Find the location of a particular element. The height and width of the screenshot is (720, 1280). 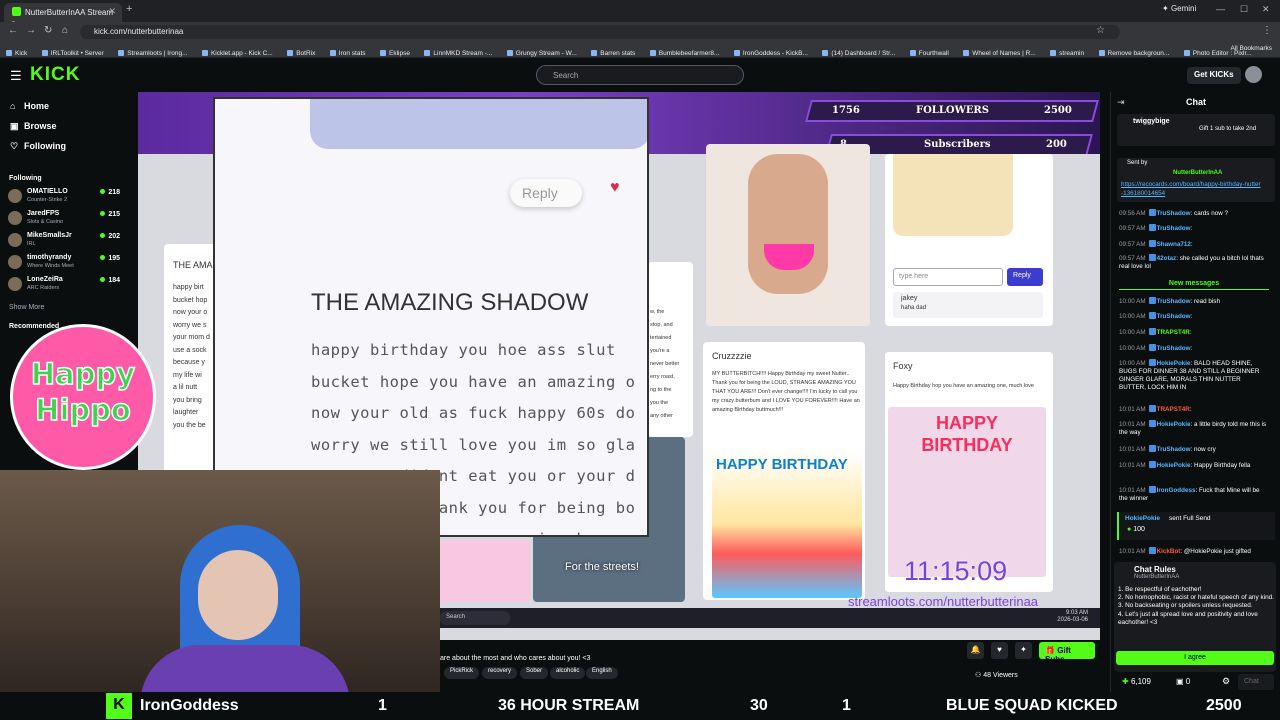

all-bookmarks-button: All Bookmarks is located at coordinates (1251, 48).